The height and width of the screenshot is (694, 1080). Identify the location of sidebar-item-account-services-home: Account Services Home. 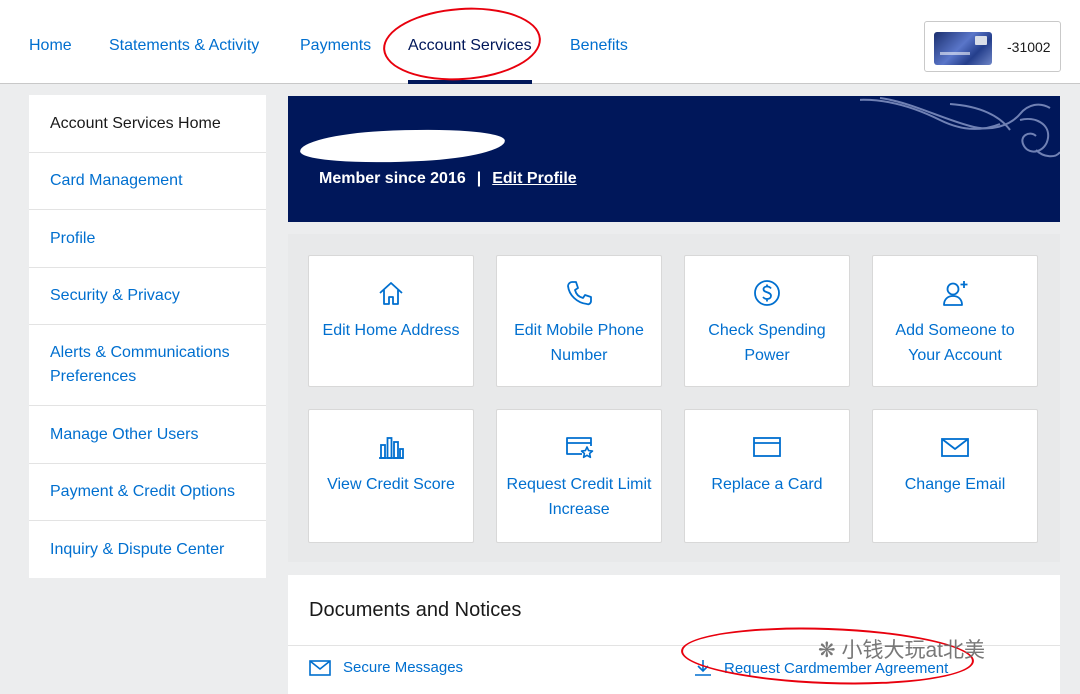
(147, 124).